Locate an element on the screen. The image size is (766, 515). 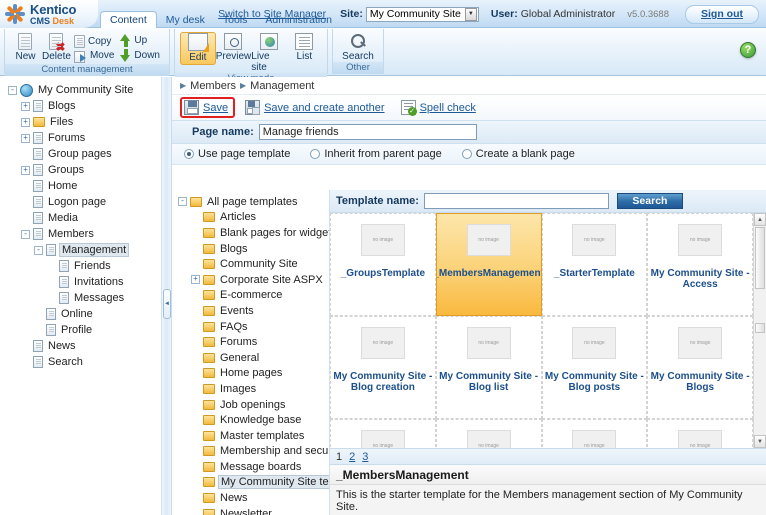
spell-check-button: ✓ Spell check is located at coordinates (438, 108).